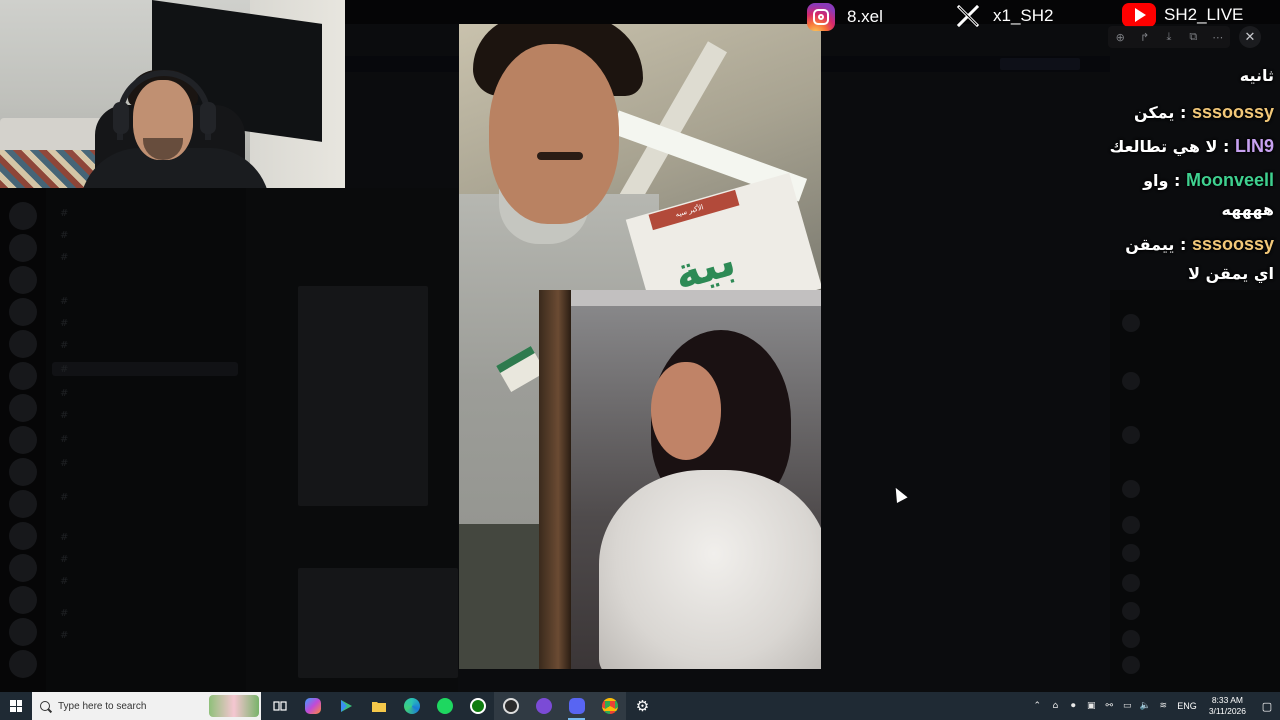  What do you see at coordinates (1040, 64) in the screenshot?
I see `notice-button` at bounding box center [1040, 64].